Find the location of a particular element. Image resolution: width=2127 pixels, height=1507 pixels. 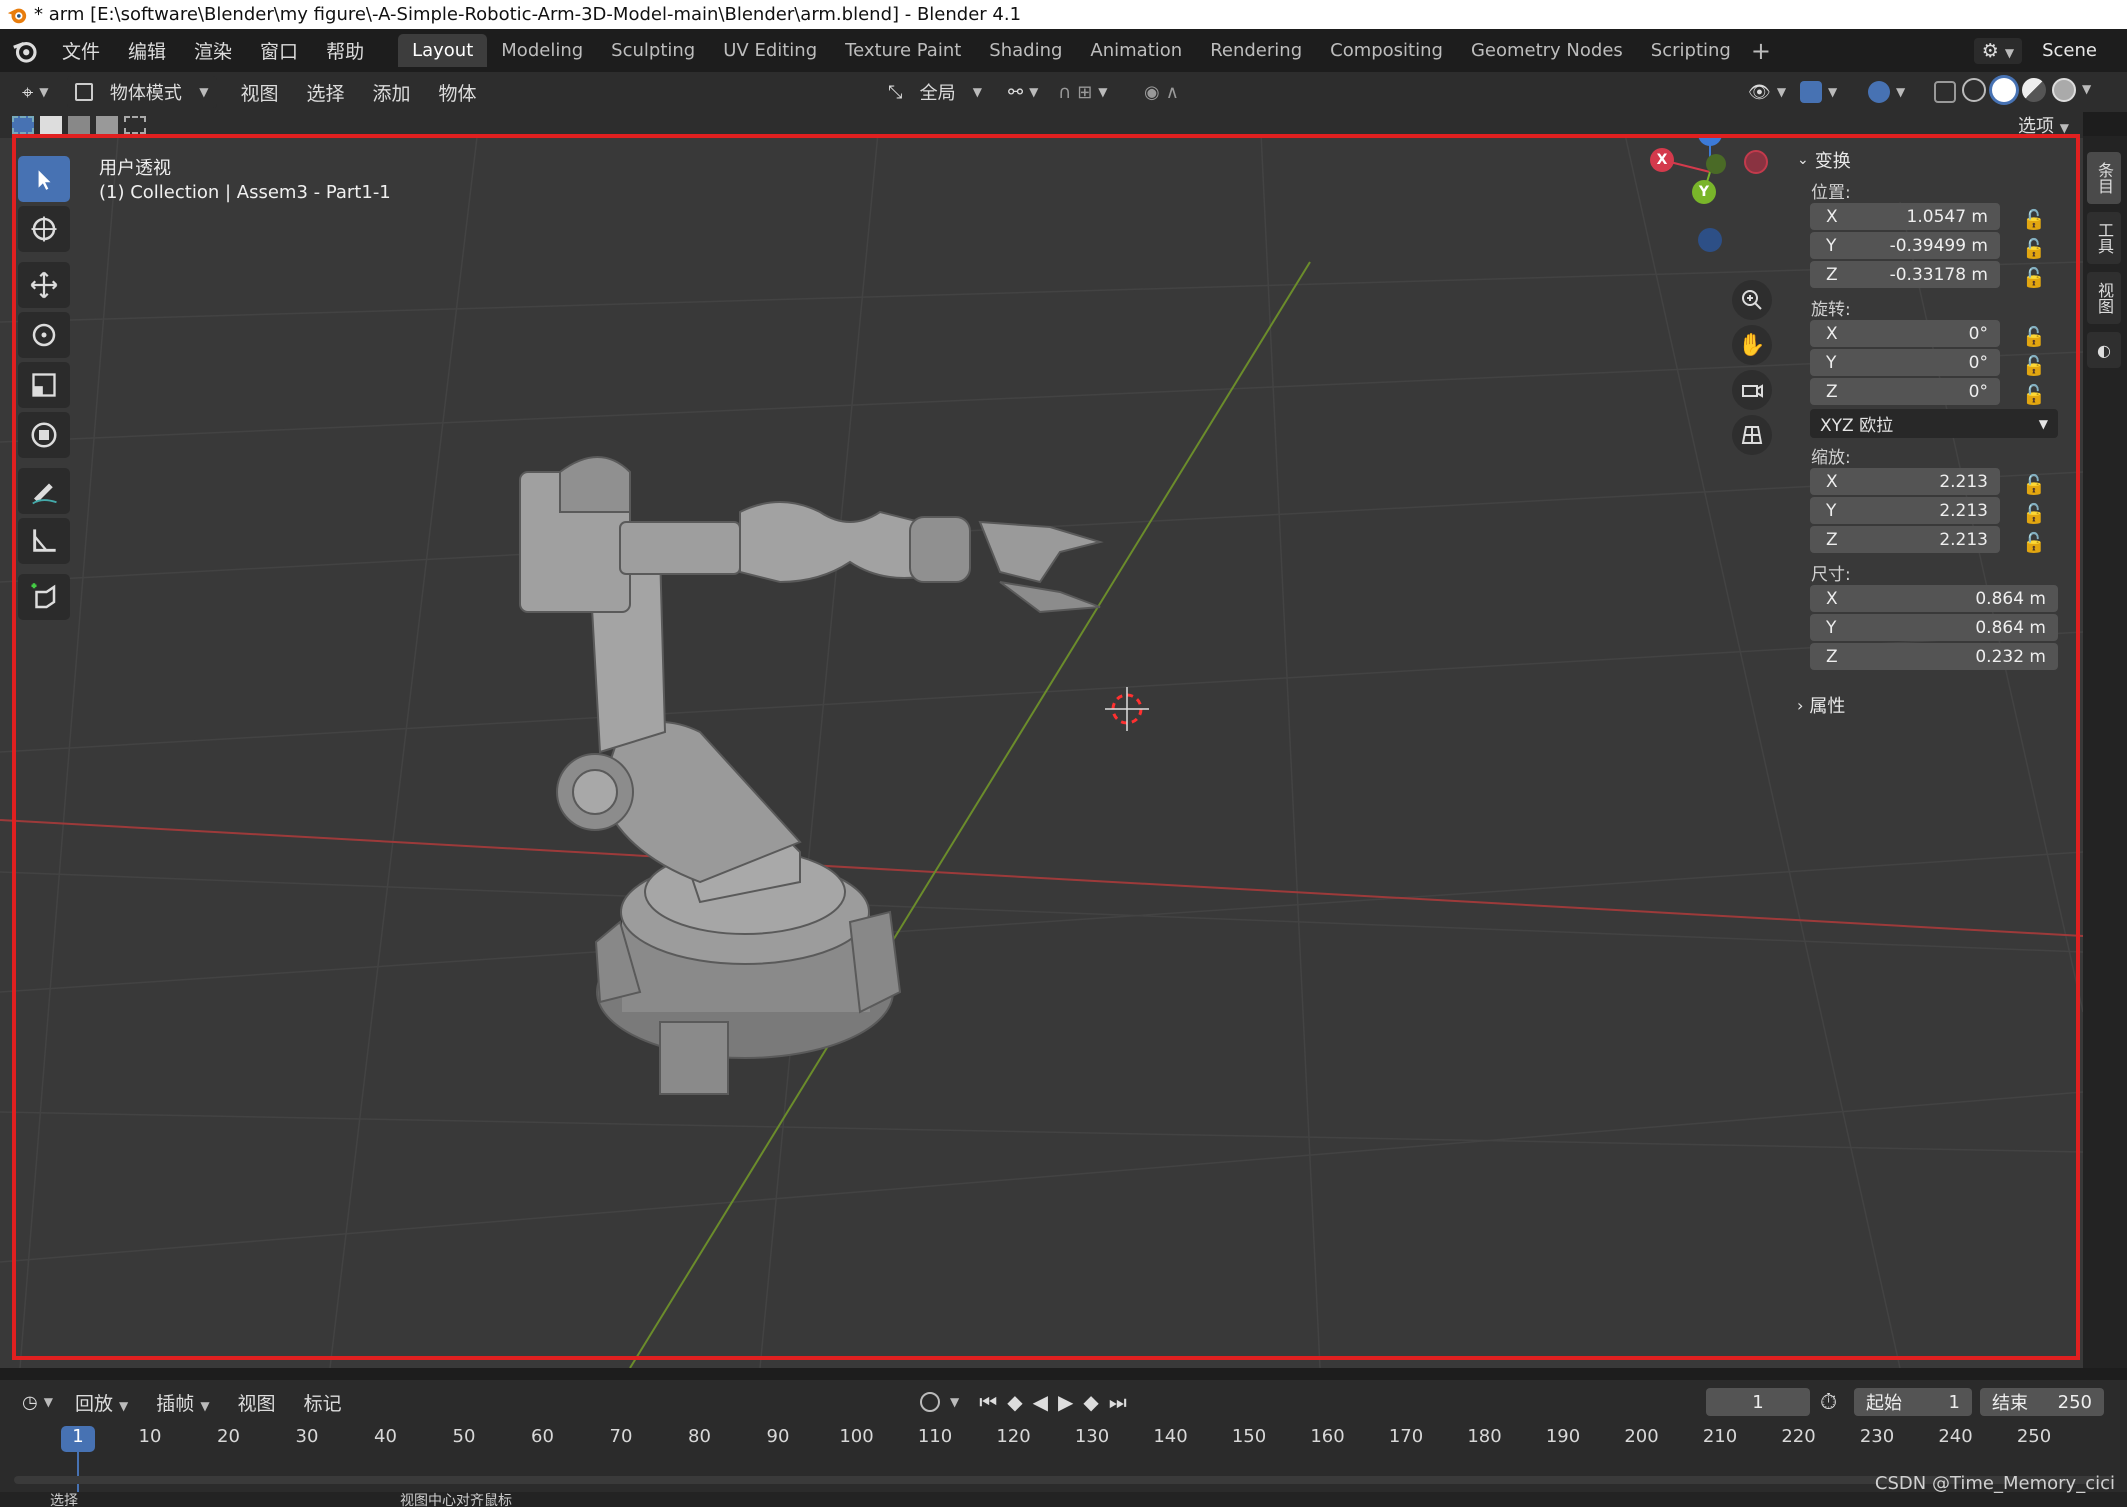

location-z-field: Z -0.33178 m is located at coordinates (1905, 274).